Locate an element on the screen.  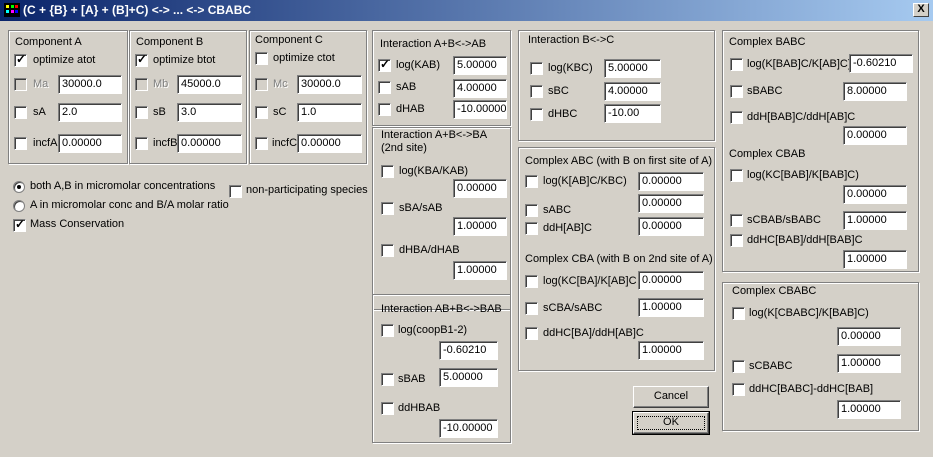
sabc-checkbox is located at coordinates (531, 210).